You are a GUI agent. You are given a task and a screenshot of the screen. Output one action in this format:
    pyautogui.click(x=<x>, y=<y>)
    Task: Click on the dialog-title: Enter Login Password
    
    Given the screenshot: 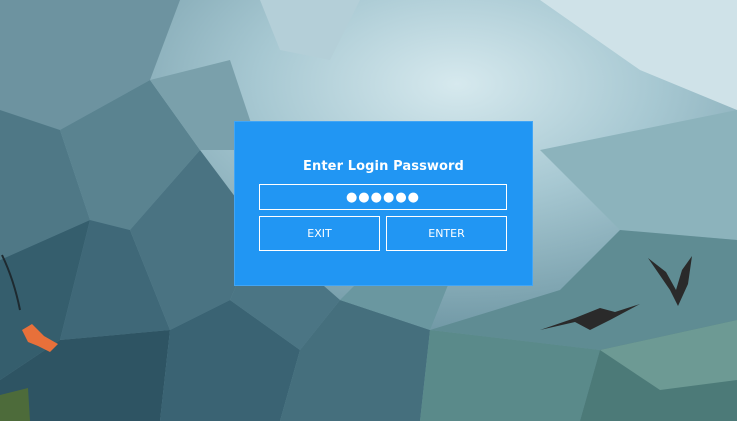 What is the action you would take?
    pyautogui.click(x=383, y=166)
    